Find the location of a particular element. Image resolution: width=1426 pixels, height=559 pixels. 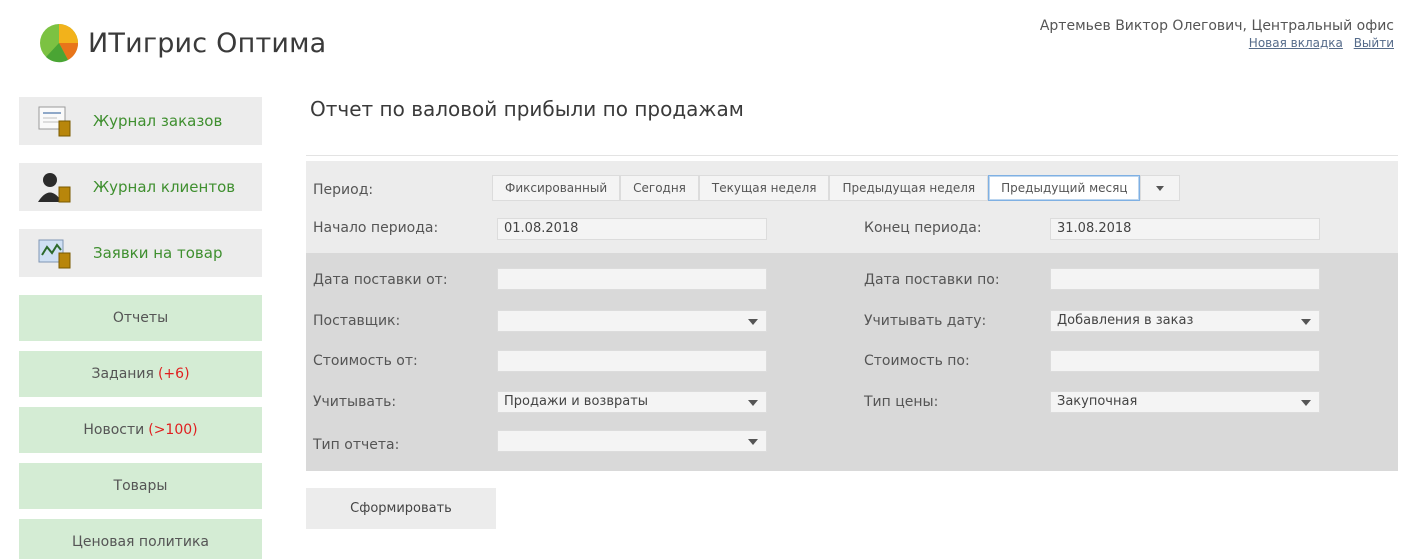

sidebar-item-label: Товары is located at coordinates (140, 486).